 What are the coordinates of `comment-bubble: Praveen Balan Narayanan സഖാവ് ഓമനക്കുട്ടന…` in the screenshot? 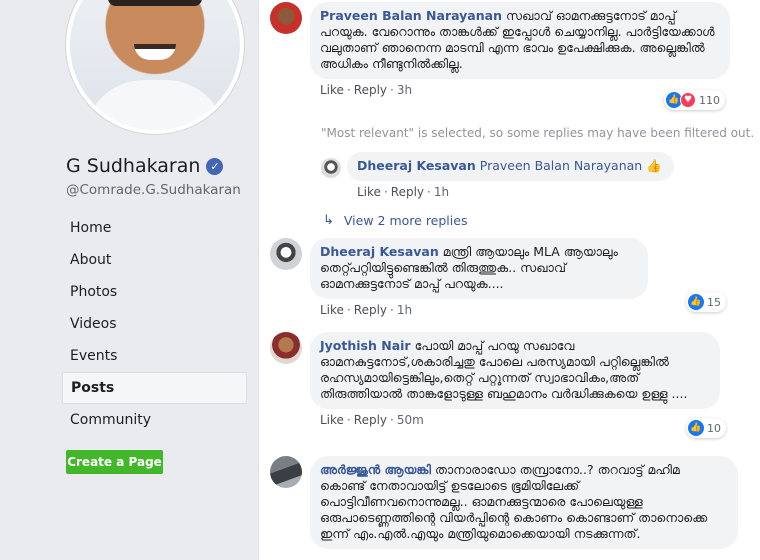 It's located at (520, 40).